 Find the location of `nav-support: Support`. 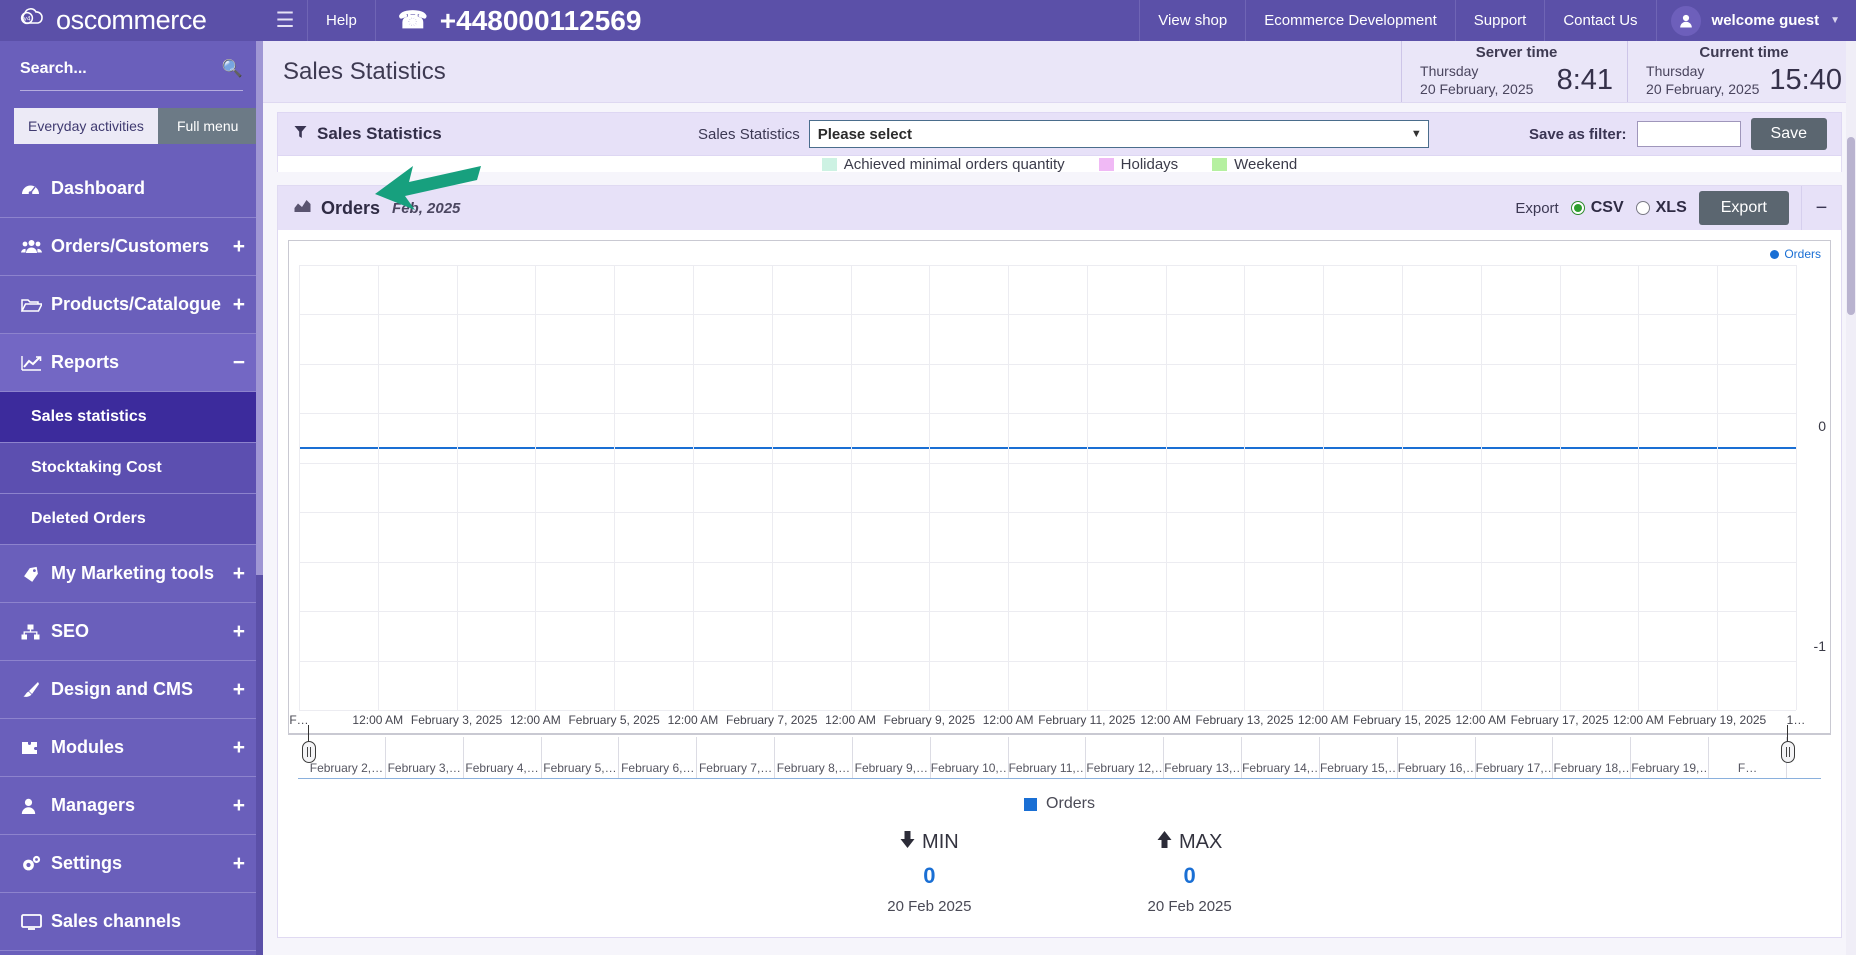

nav-support: Support is located at coordinates (1500, 20).